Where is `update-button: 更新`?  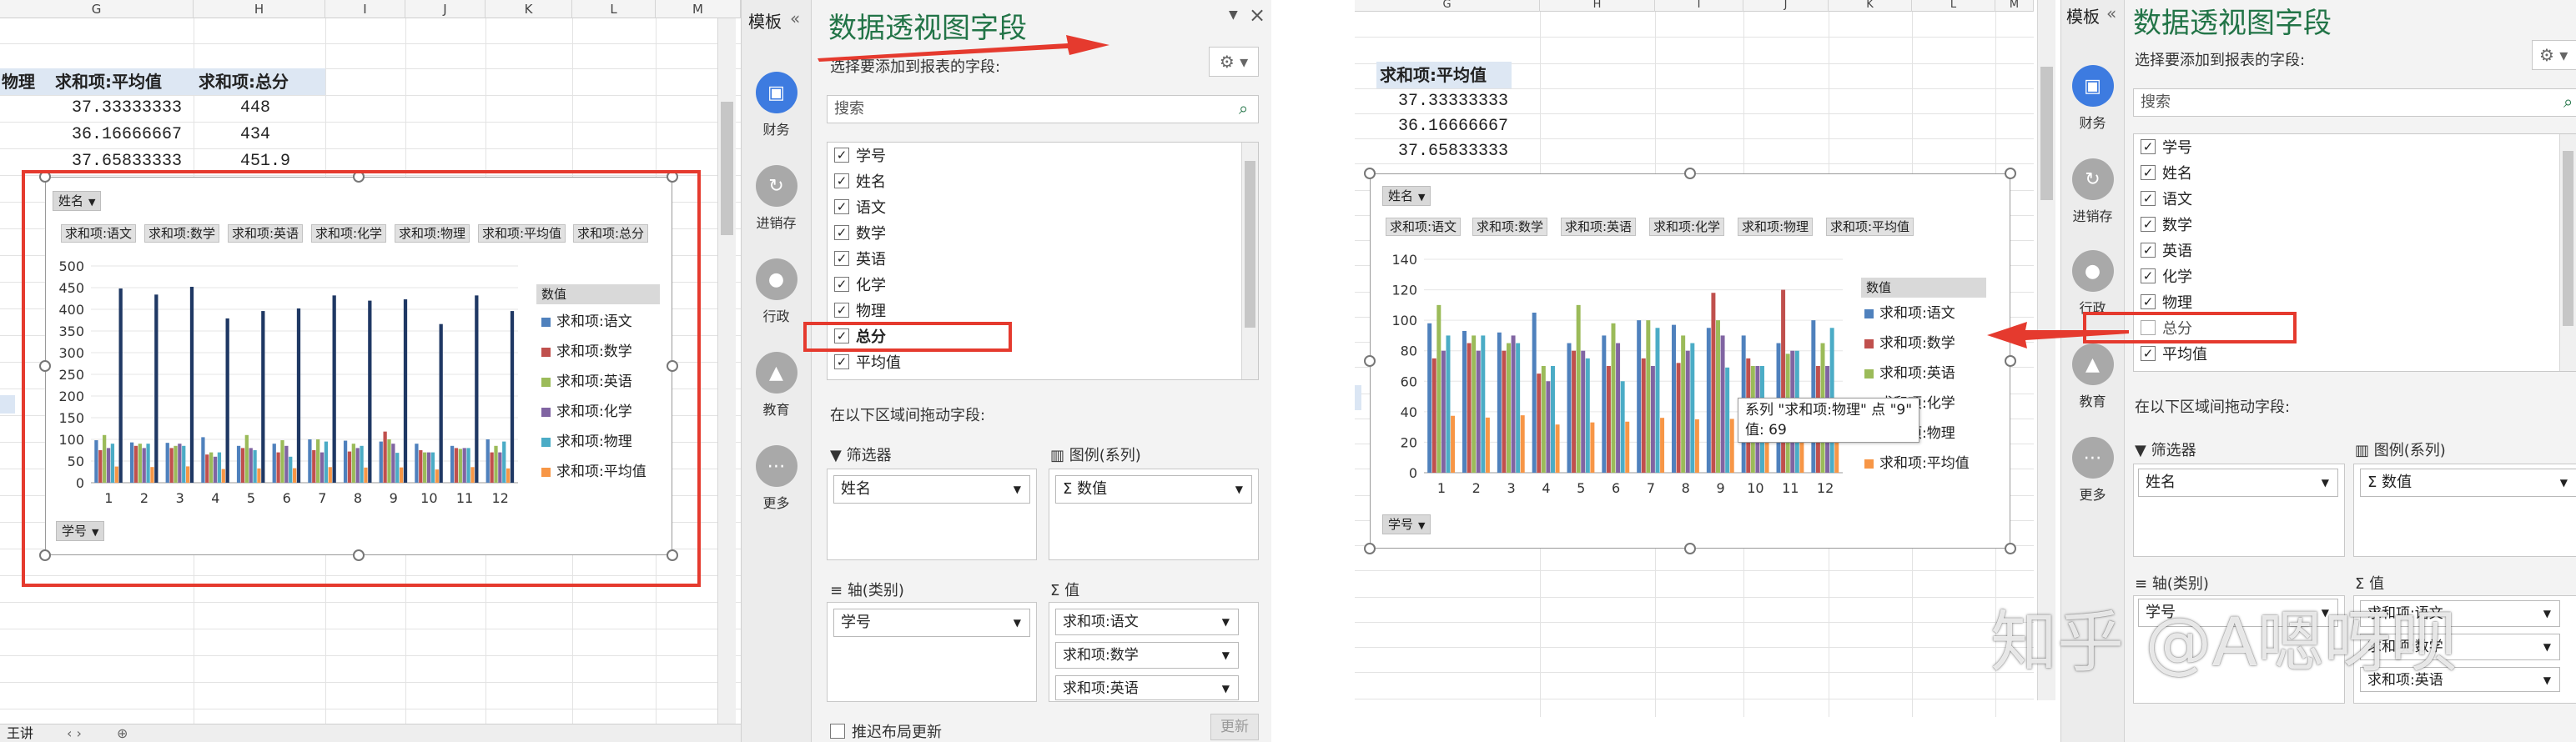 update-button: 更新 is located at coordinates (1234, 727).